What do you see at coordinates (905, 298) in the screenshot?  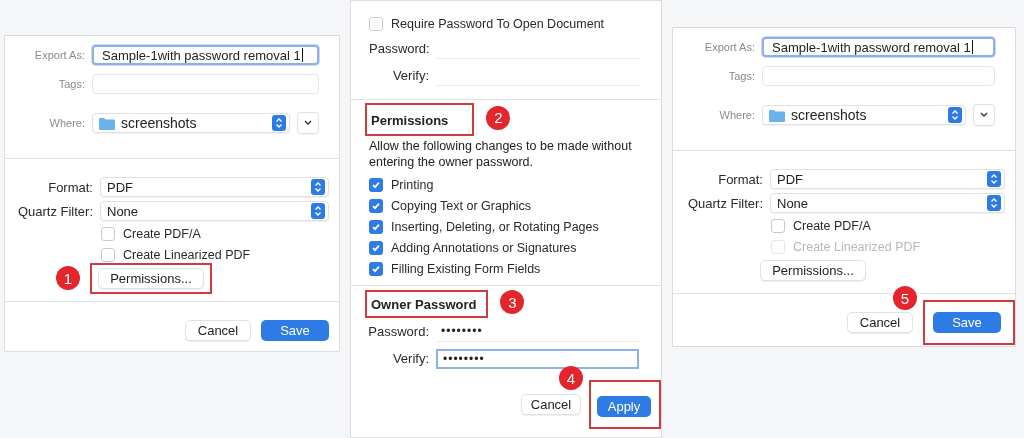 I see `step-badge: 5` at bounding box center [905, 298].